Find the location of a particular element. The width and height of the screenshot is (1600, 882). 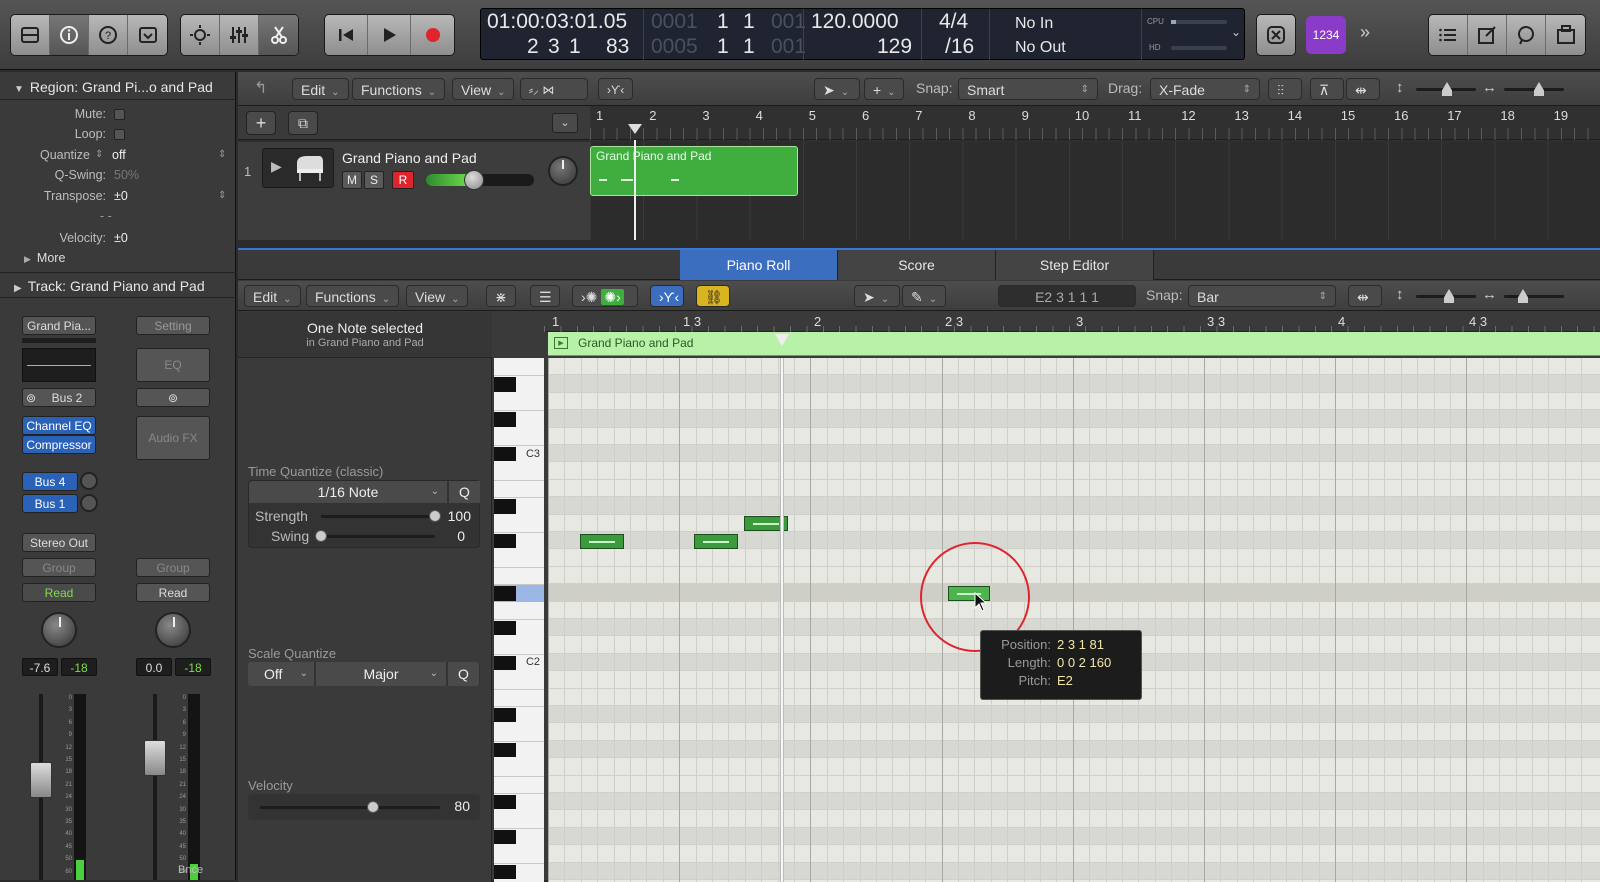

track-inspector-header: ▶ Track: Grand Piano and Pad is located at coordinates (118, 285).